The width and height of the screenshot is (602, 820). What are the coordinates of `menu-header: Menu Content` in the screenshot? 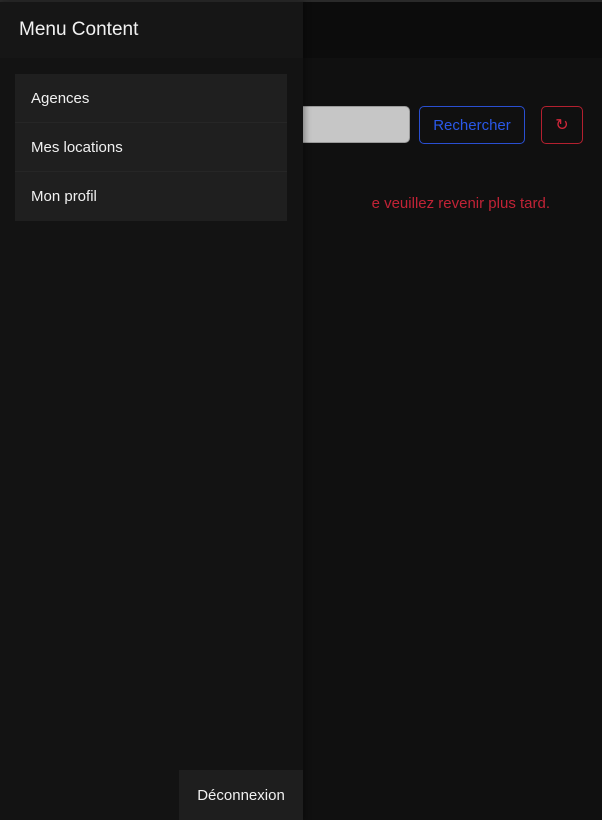 It's located at (151, 30).